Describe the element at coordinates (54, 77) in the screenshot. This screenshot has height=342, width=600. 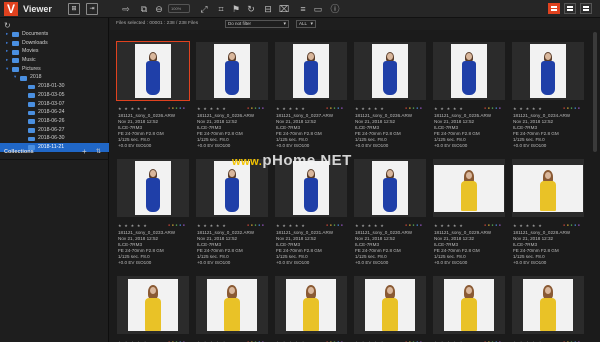
I see `tree-item: ▾ 2018` at that location.